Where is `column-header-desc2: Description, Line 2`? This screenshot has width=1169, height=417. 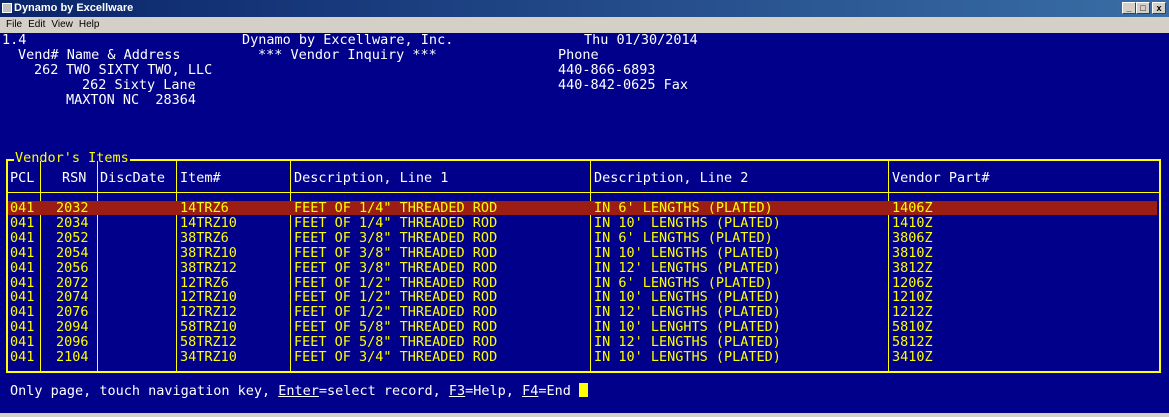 column-header-desc2: Description, Line 2 is located at coordinates (671, 178).